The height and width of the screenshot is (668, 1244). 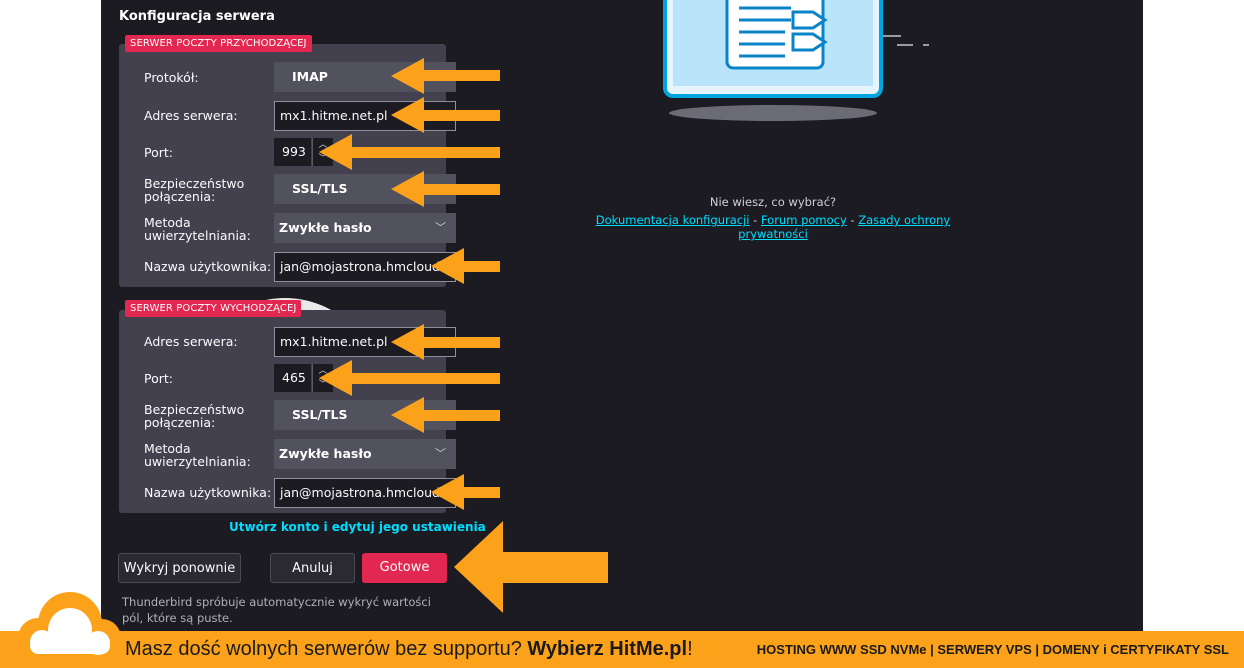 What do you see at coordinates (326, 649) in the screenshot?
I see `banner-text-prefix: Masz dość wolnych serwerów bez supportu?` at bounding box center [326, 649].